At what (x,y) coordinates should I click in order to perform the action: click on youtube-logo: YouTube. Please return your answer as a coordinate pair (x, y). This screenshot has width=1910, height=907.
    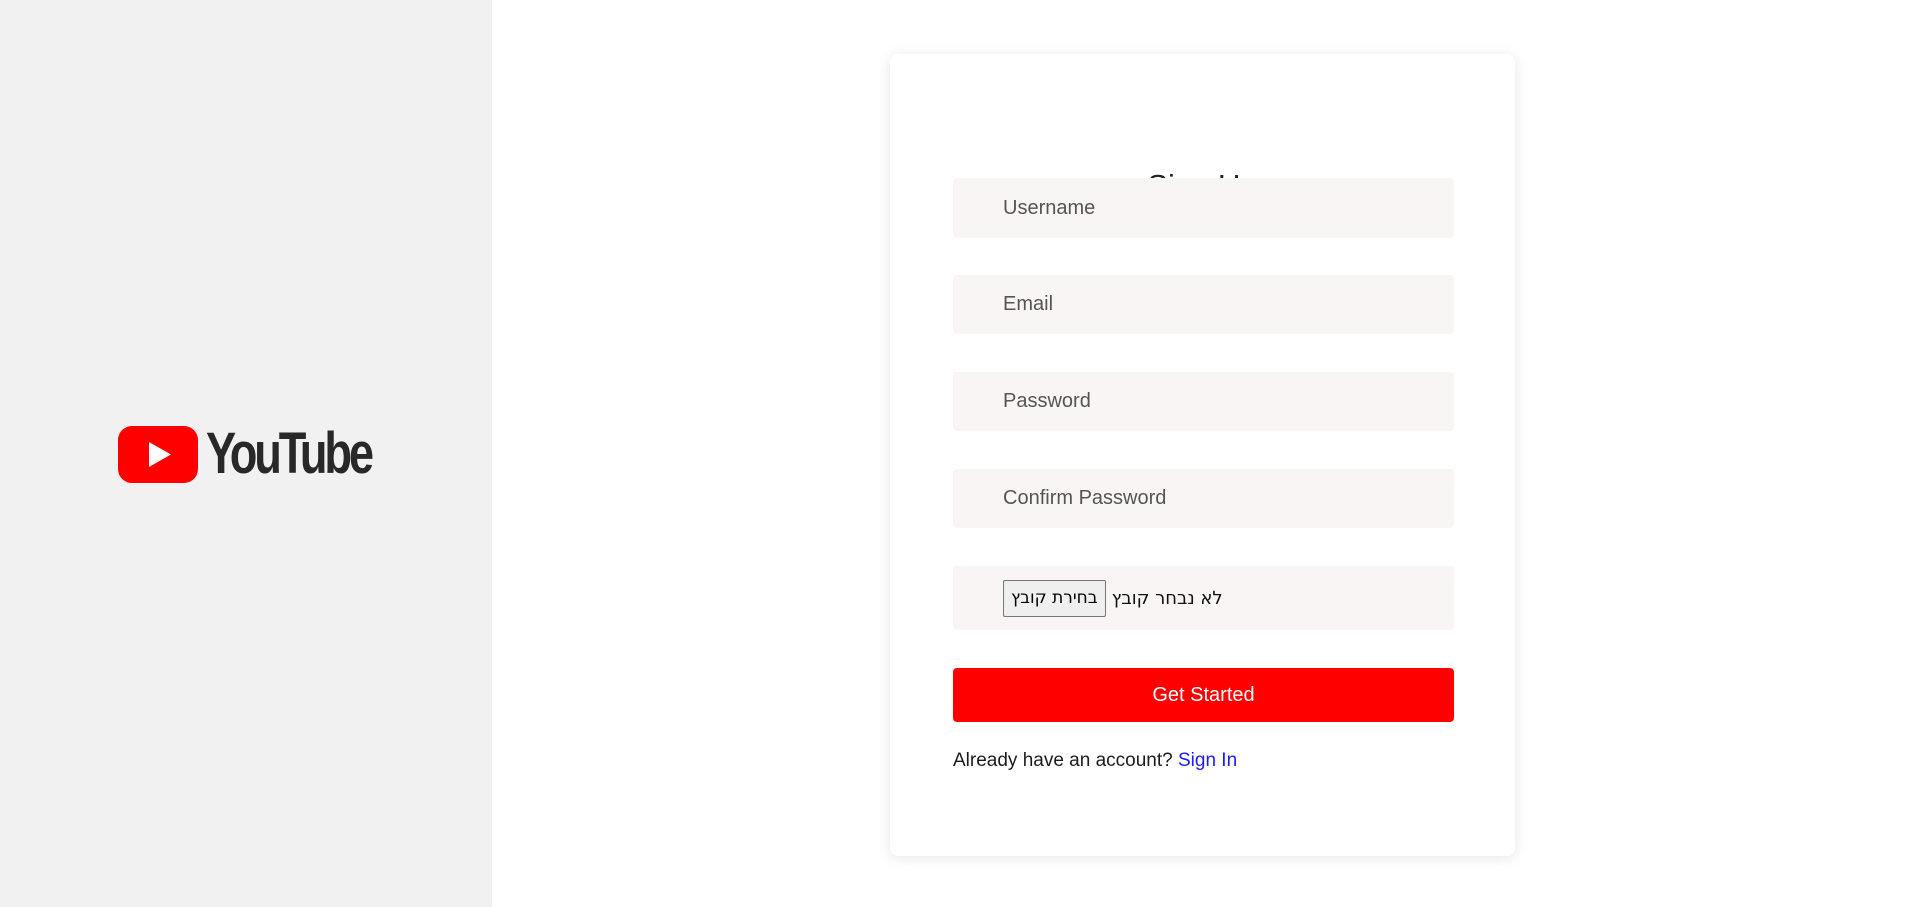
    Looking at the image, I should click on (267, 454).